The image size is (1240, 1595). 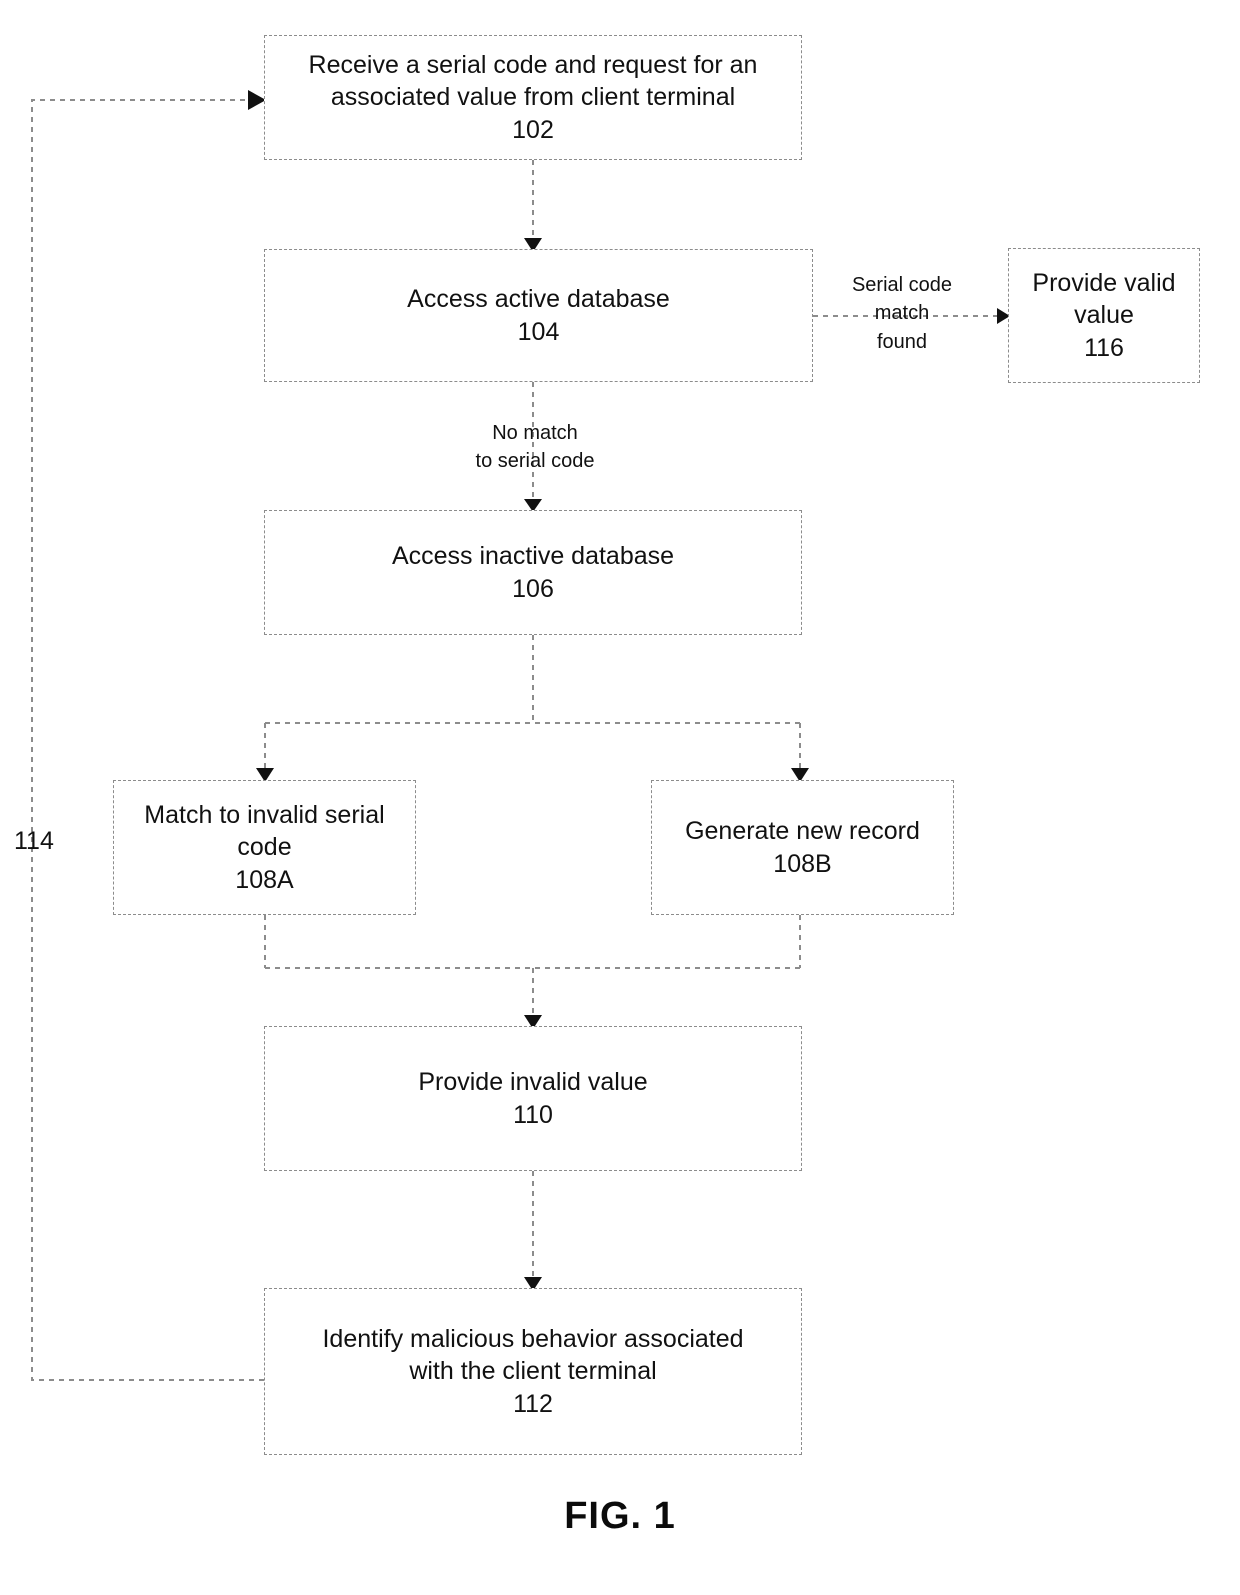 I want to click on connector-108-merge, so click(x=532, y=965).